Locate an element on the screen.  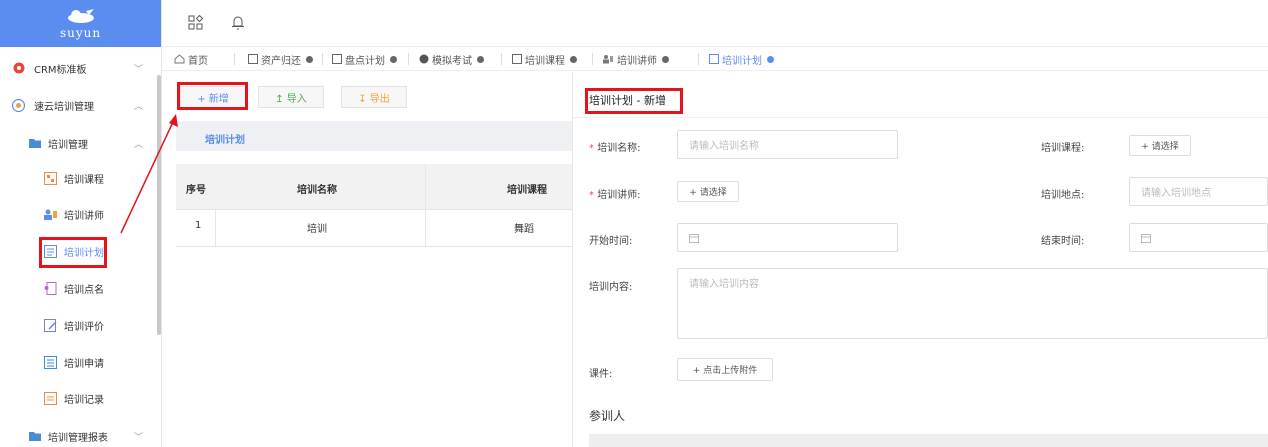
column-header: 序号 is located at coordinates (196, 190).